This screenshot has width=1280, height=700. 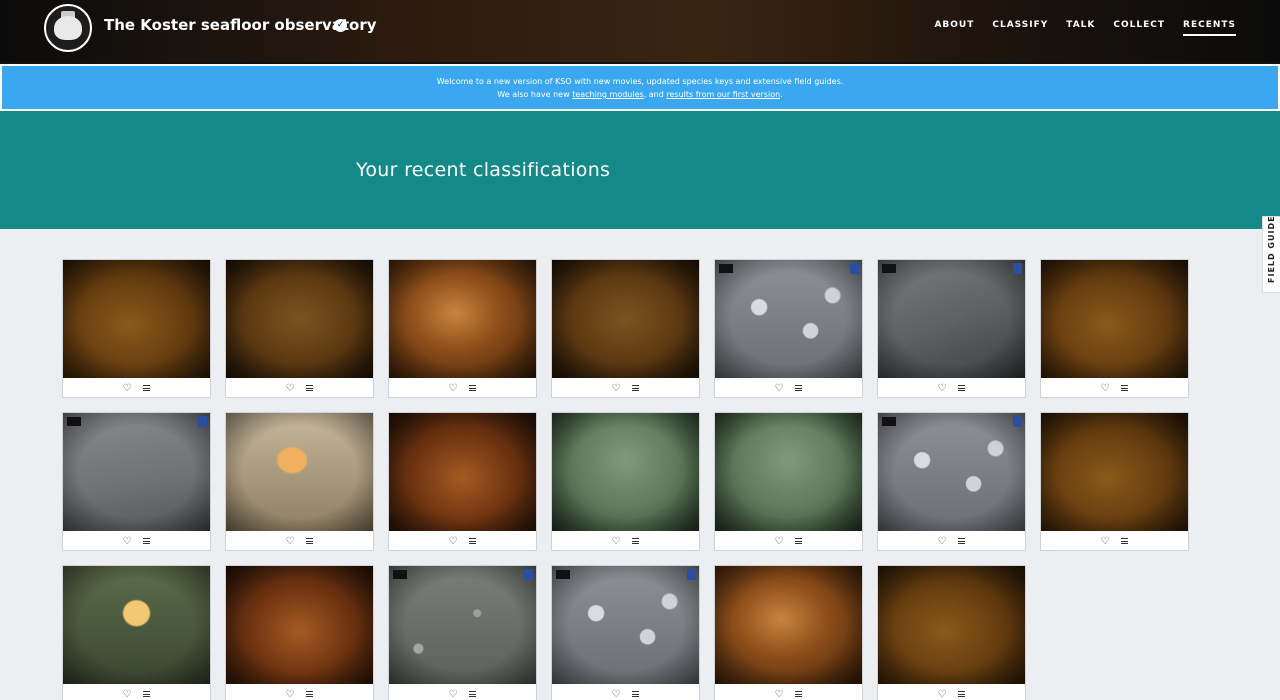 What do you see at coordinates (954, 28) in the screenshot?
I see `nav-about: ABOUT` at bounding box center [954, 28].